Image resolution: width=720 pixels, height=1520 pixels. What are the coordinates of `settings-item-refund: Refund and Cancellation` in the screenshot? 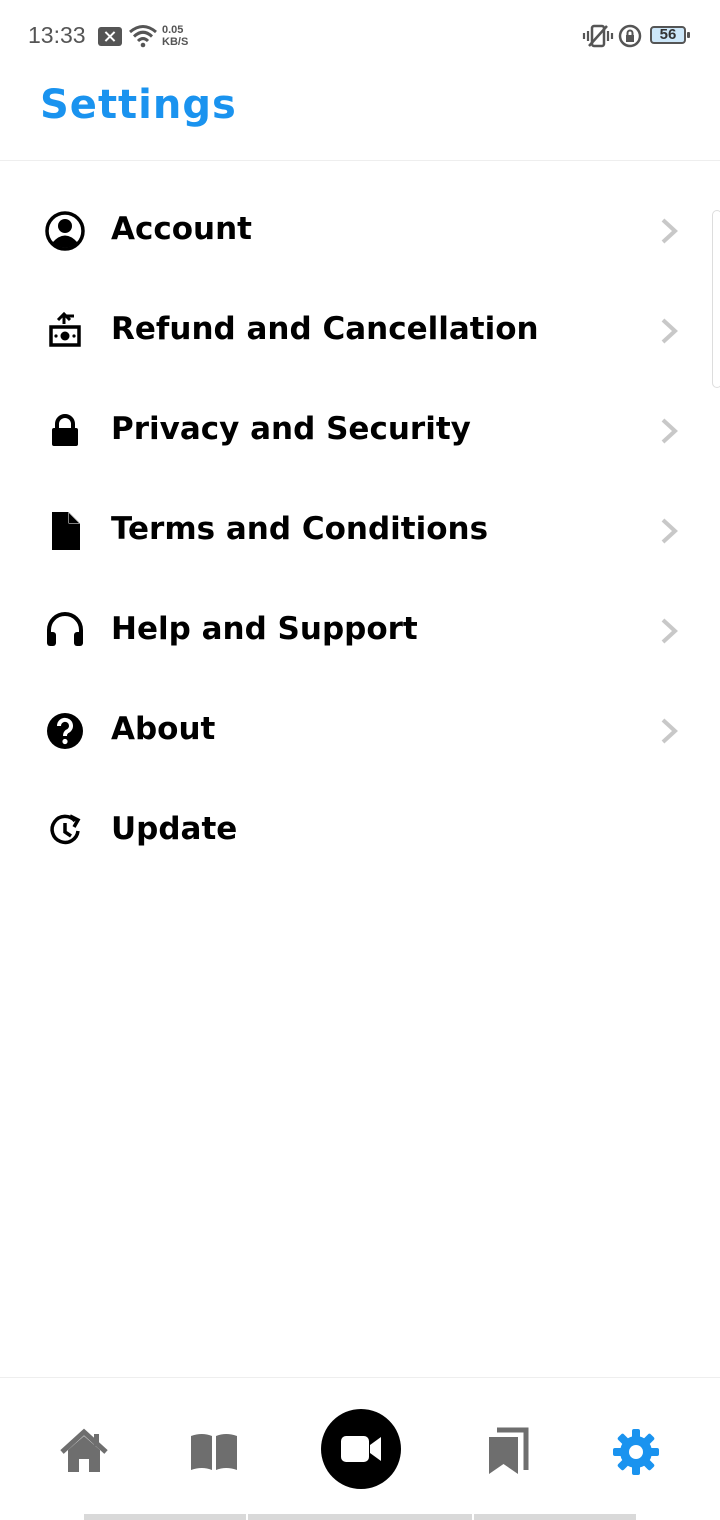 It's located at (360, 330).